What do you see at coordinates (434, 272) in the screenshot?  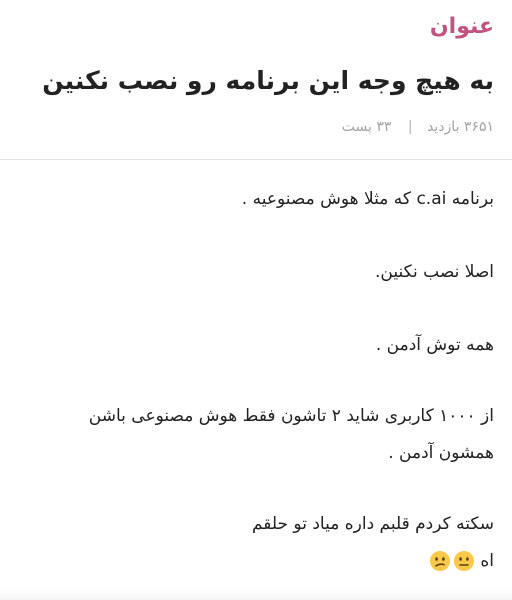 I see `paragraph-2: اصلا نصب نکنین.` at bounding box center [434, 272].